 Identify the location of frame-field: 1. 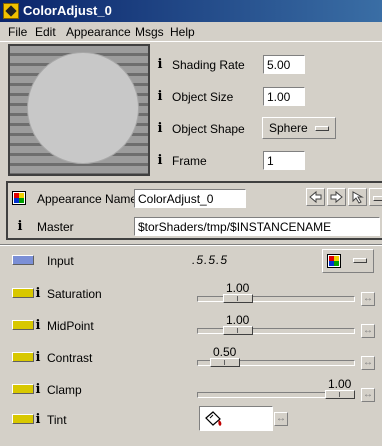
(284, 160).